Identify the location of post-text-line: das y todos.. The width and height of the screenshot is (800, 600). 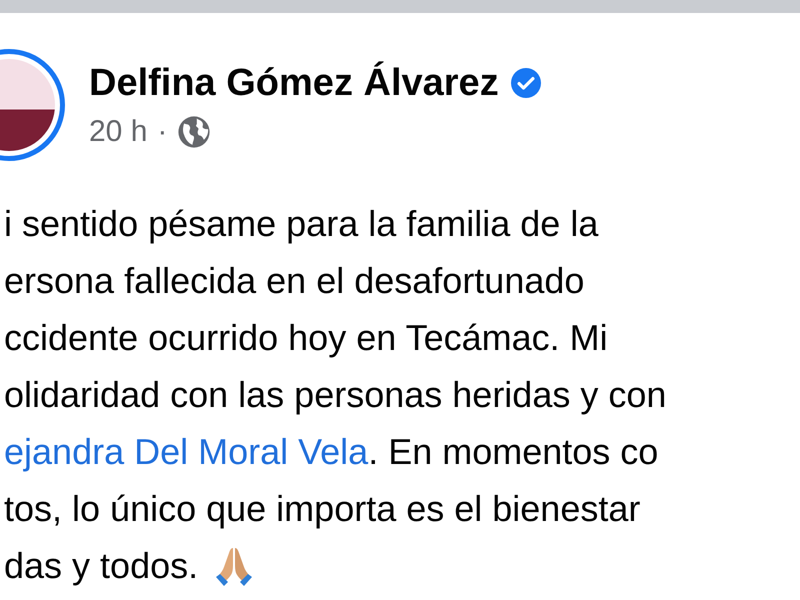
(101, 565).